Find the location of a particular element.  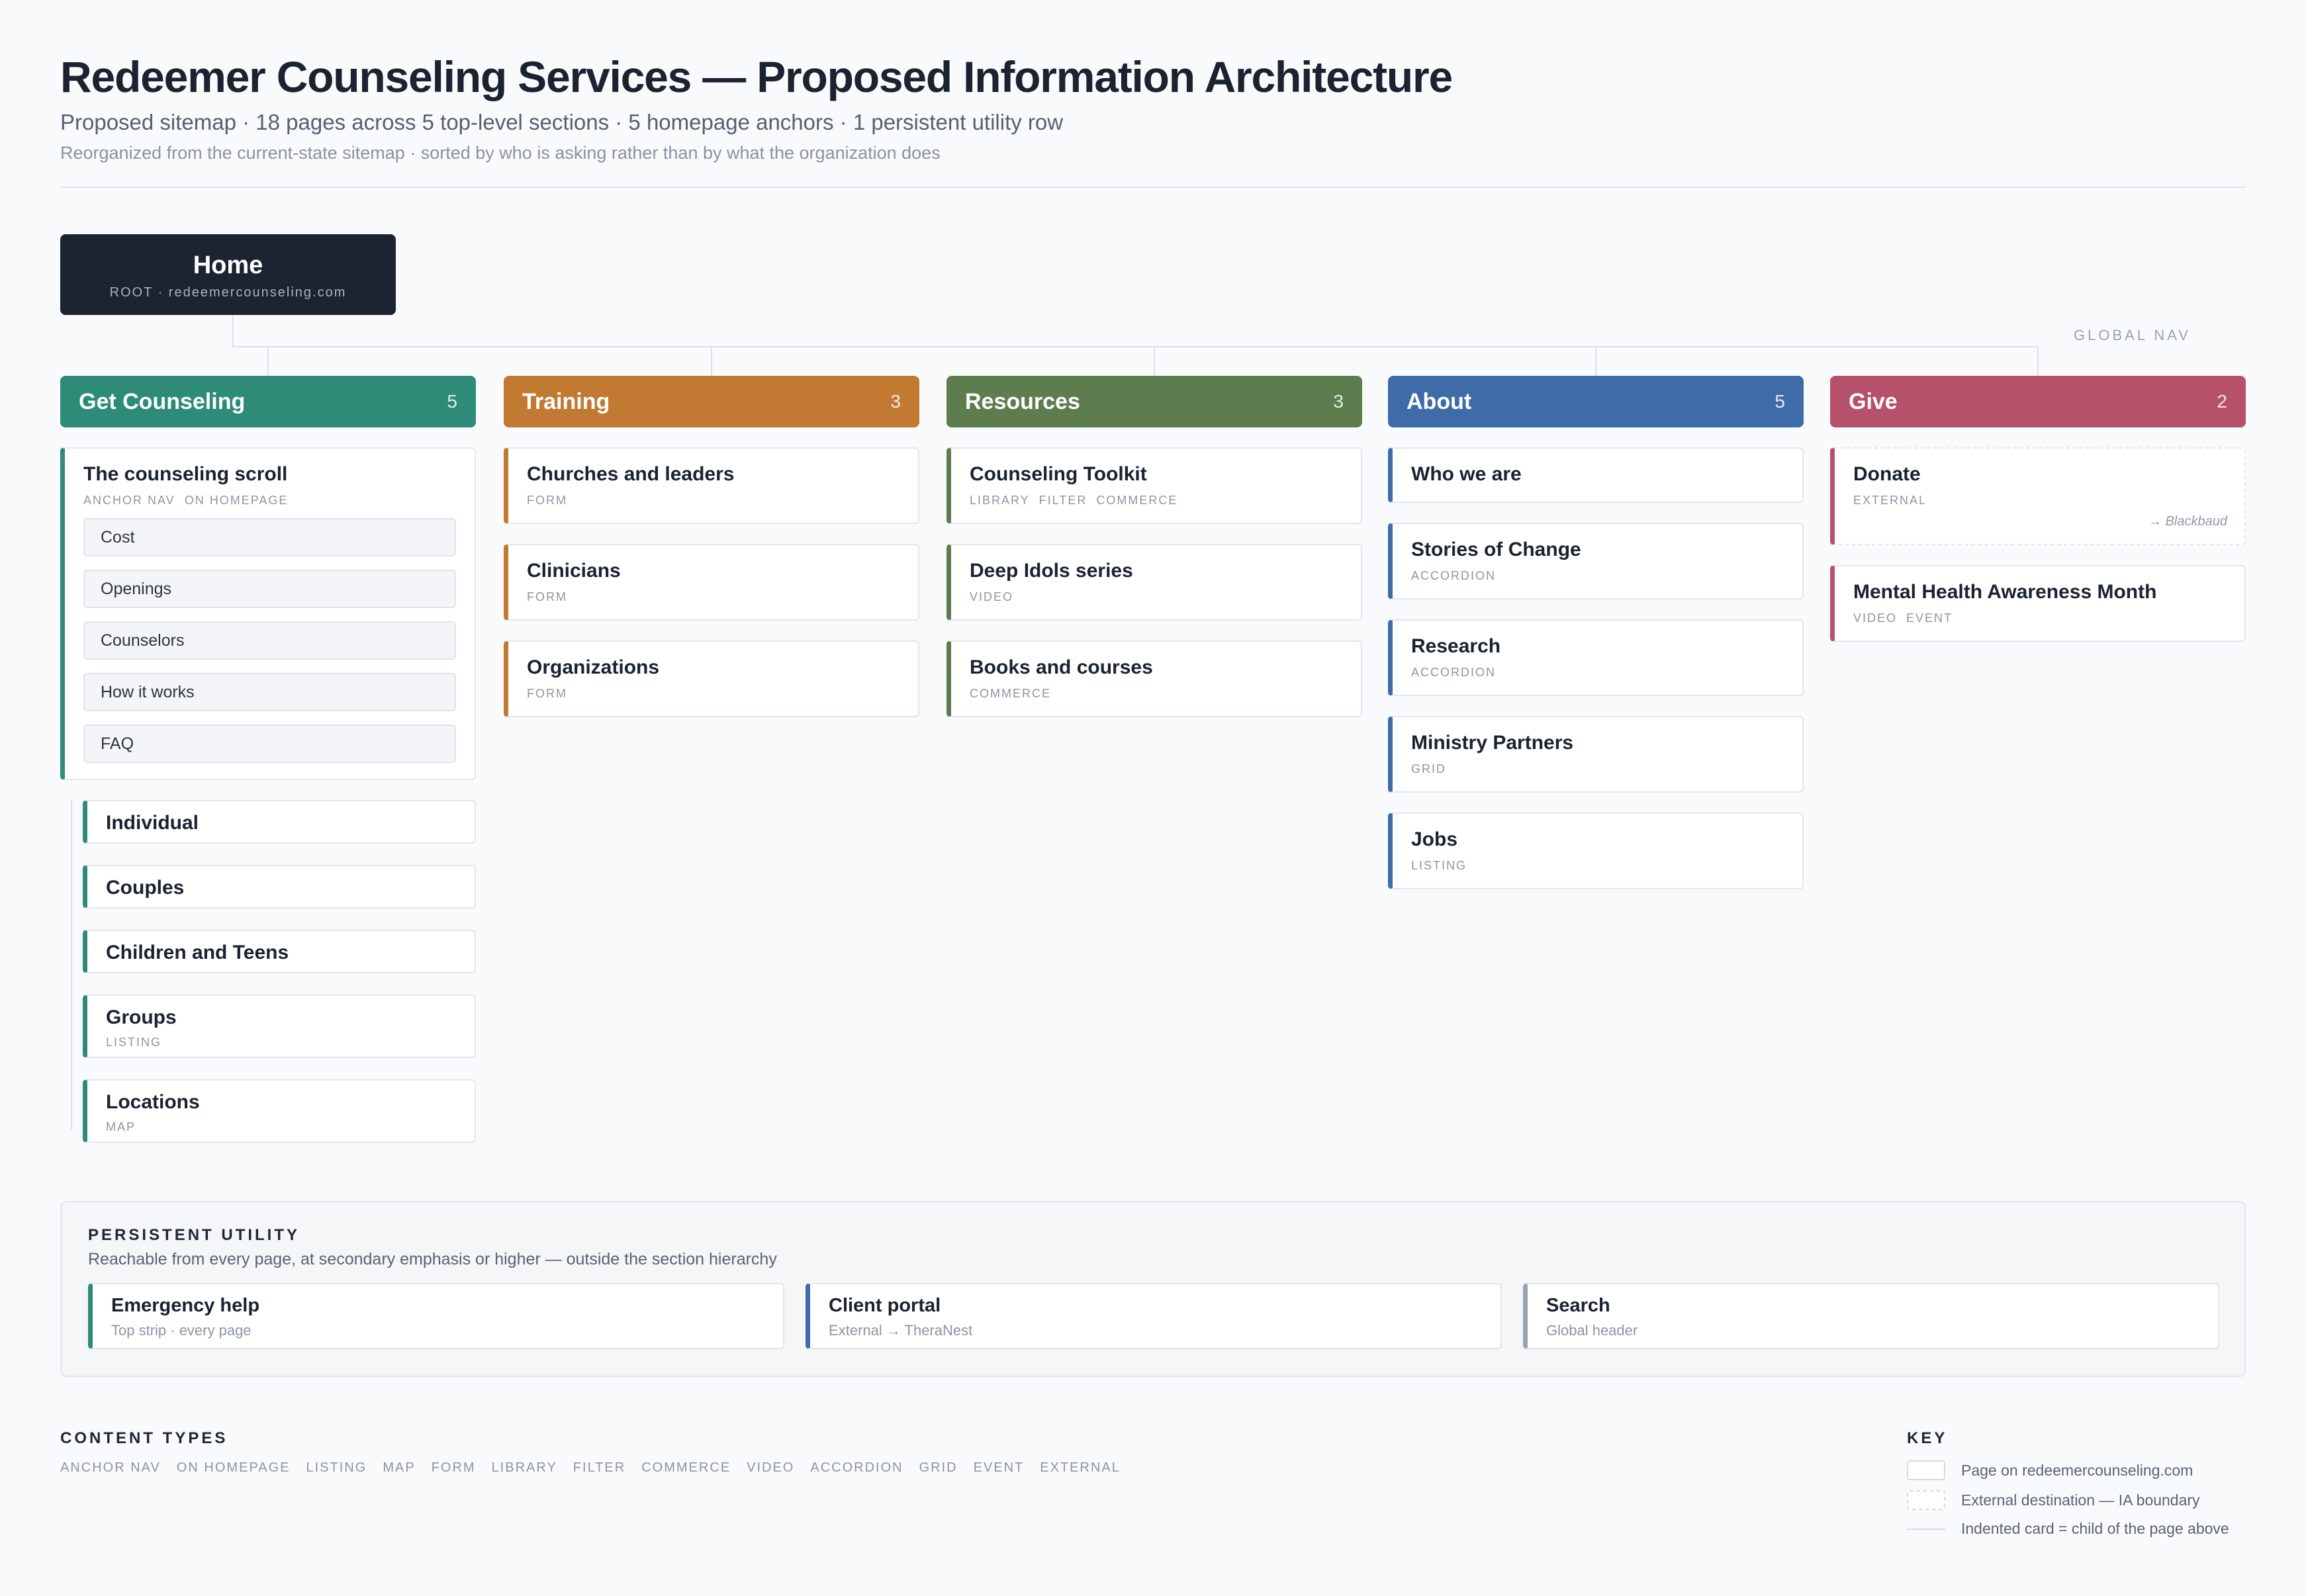

header-divider is located at coordinates (1153, 187).